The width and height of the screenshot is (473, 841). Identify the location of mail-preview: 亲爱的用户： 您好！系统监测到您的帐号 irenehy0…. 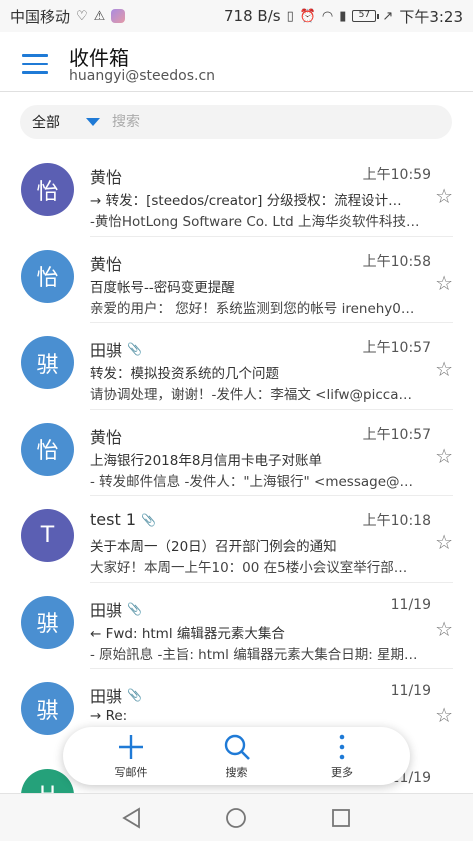
(252, 308).